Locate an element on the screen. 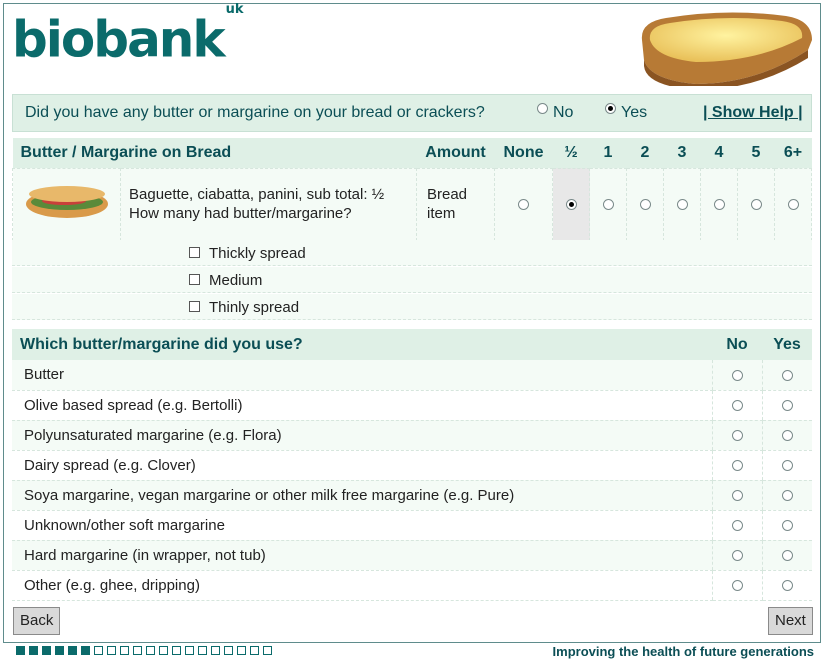  amount-4-radio is located at coordinates (719, 205).